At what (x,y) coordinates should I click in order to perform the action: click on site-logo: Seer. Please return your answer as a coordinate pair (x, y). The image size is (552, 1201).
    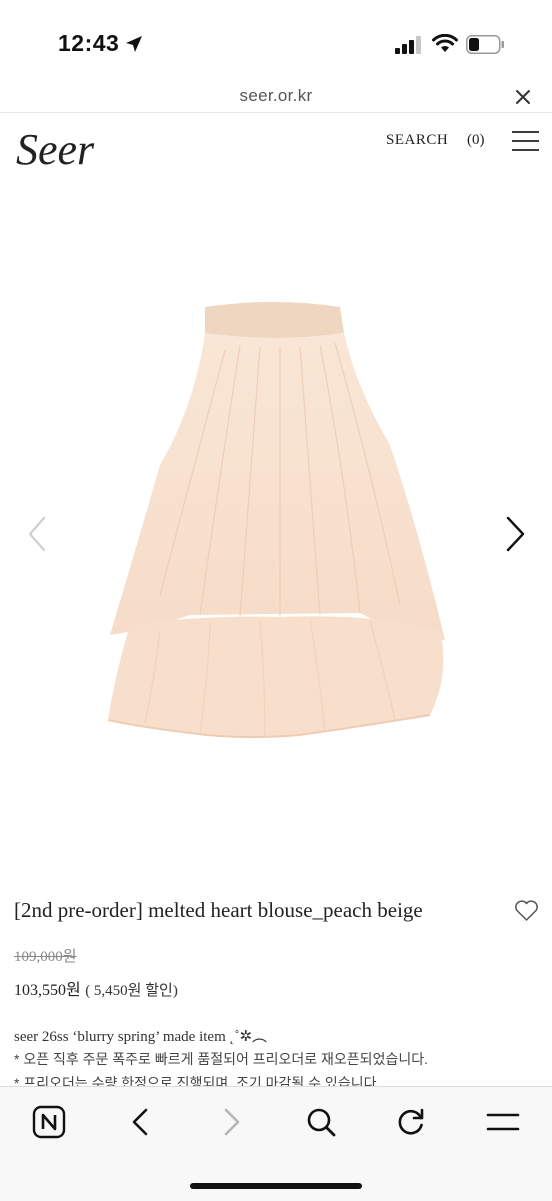
    Looking at the image, I should click on (55, 149).